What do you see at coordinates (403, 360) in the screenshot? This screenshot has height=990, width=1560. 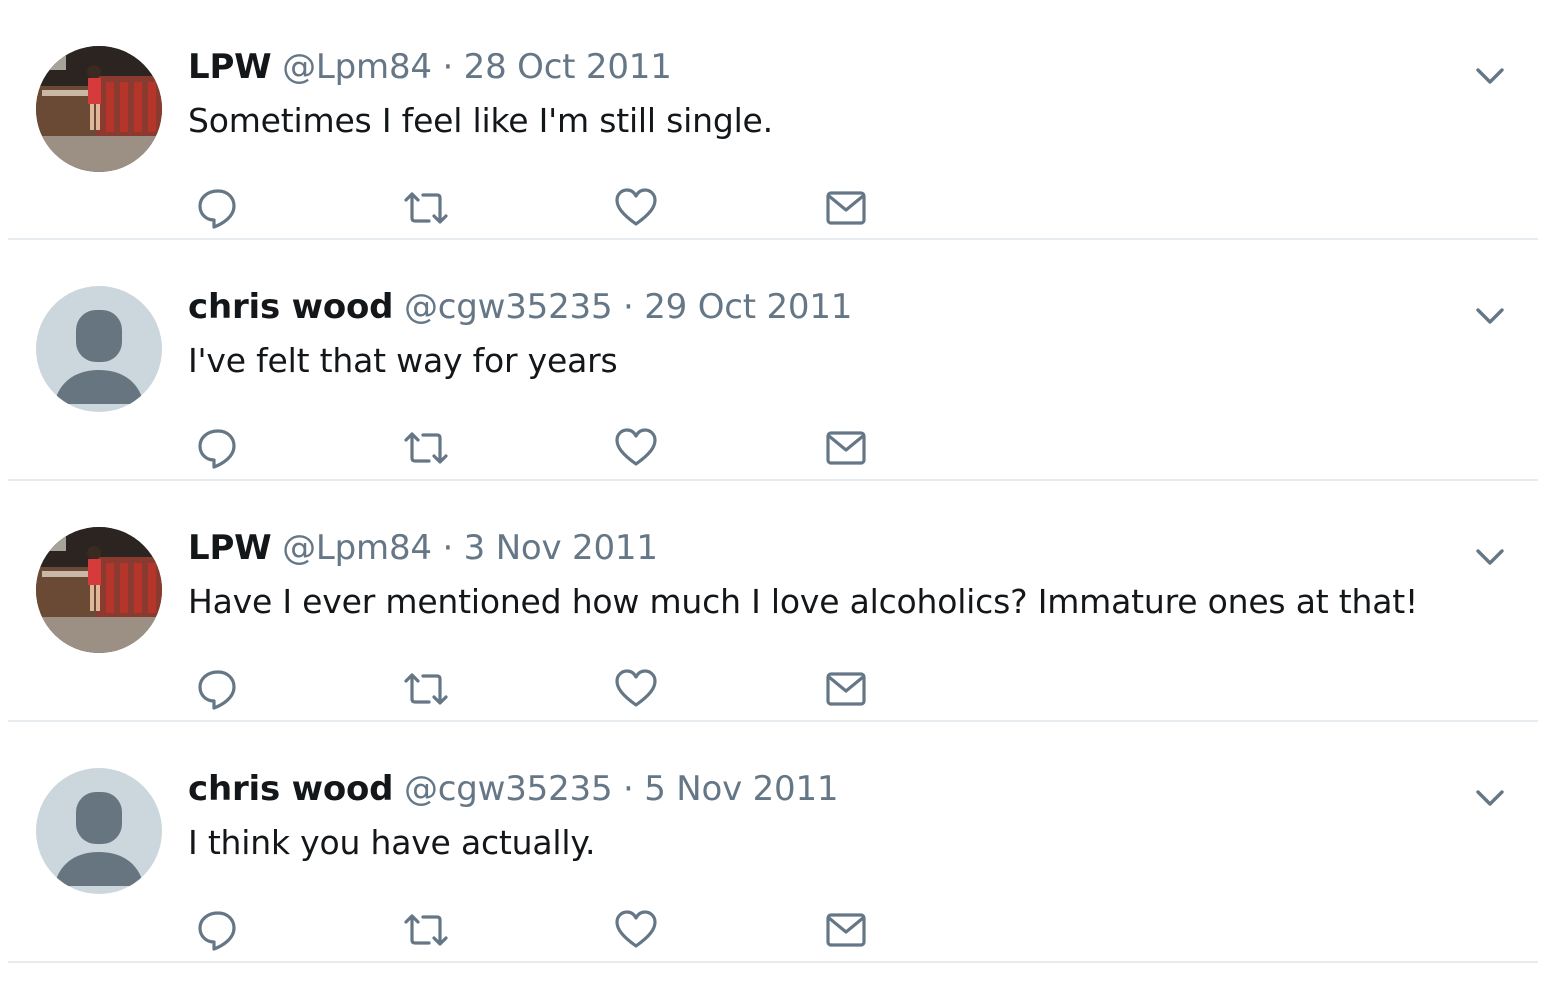 I see `tweet-text: I've felt that way for years` at bounding box center [403, 360].